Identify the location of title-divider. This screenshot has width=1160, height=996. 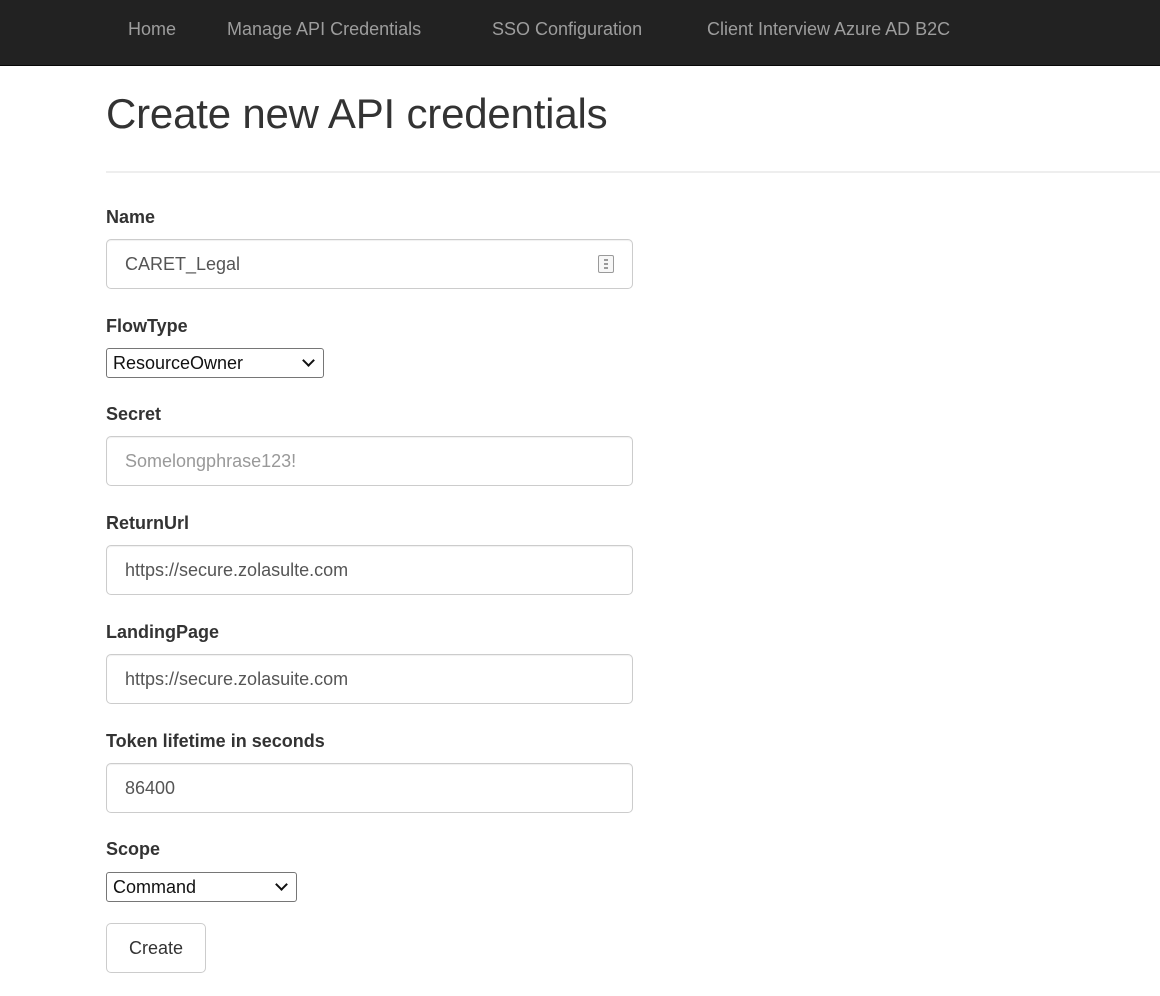
(633, 172).